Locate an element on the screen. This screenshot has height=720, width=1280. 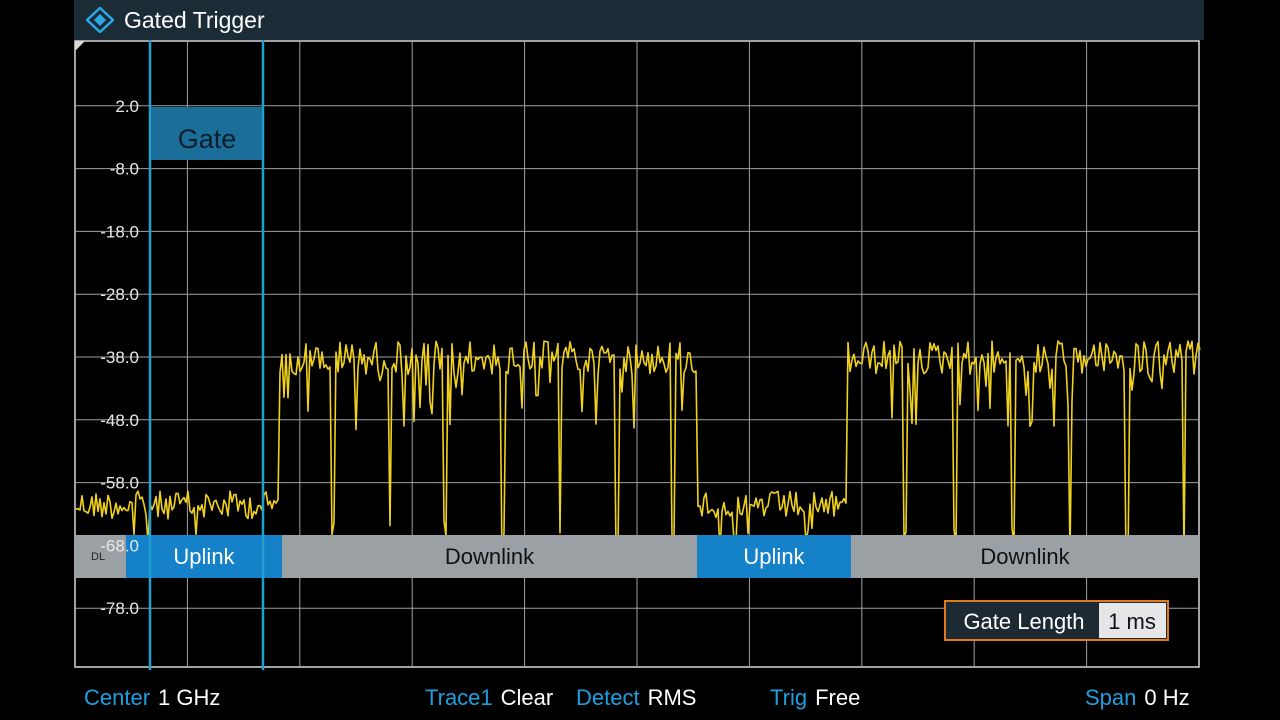
trig-label: Trig is located at coordinates (789, 697).